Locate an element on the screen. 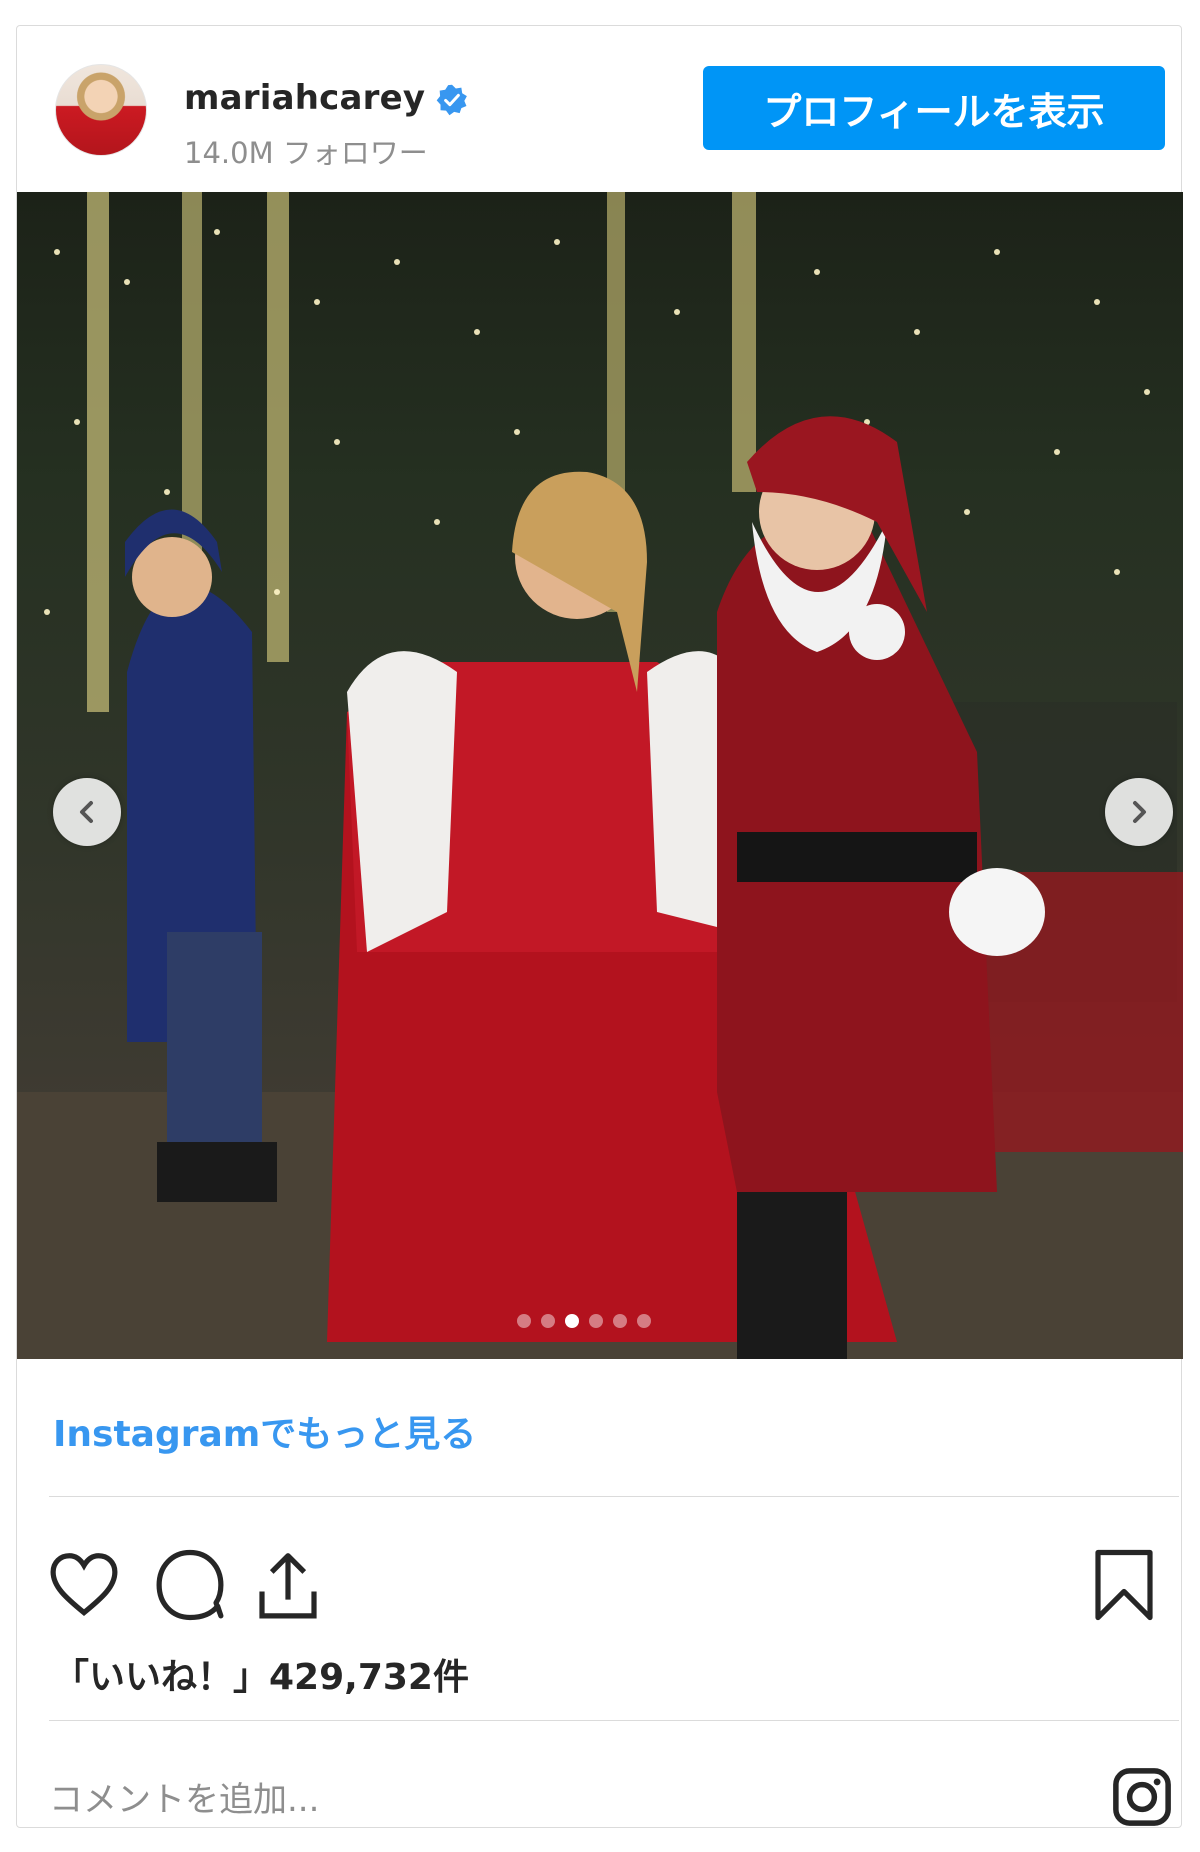 This screenshot has height=1852, width=1200. carousel-indicator is located at coordinates (584, 1321).